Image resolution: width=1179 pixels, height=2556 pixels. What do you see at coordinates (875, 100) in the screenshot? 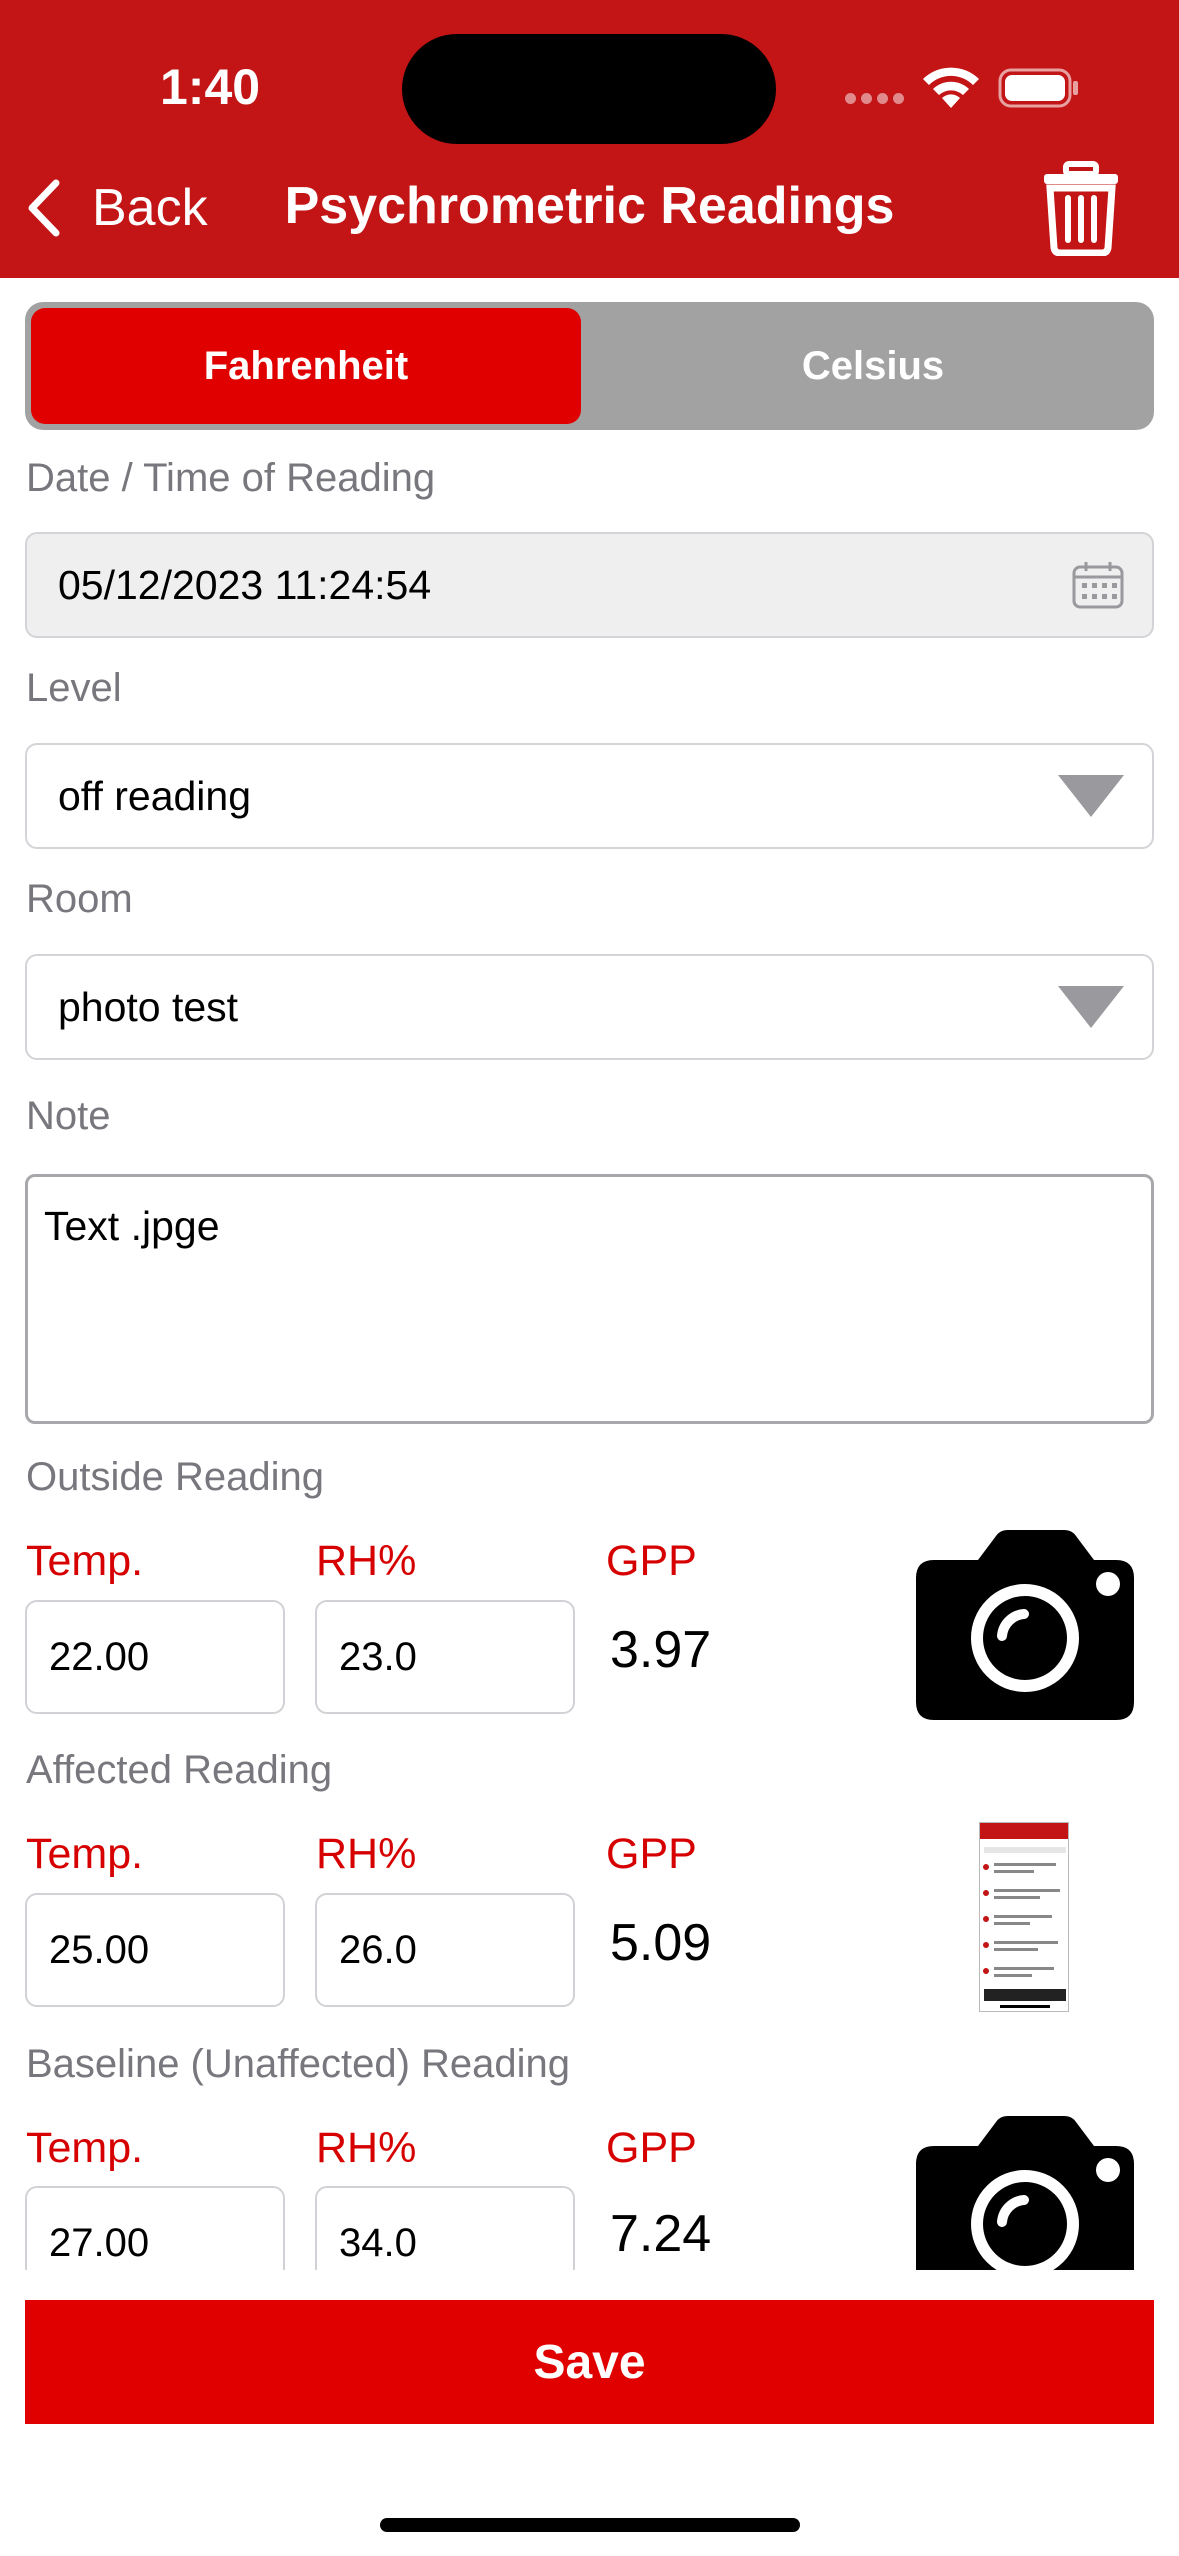
I see `signal-dots-icon` at bounding box center [875, 100].